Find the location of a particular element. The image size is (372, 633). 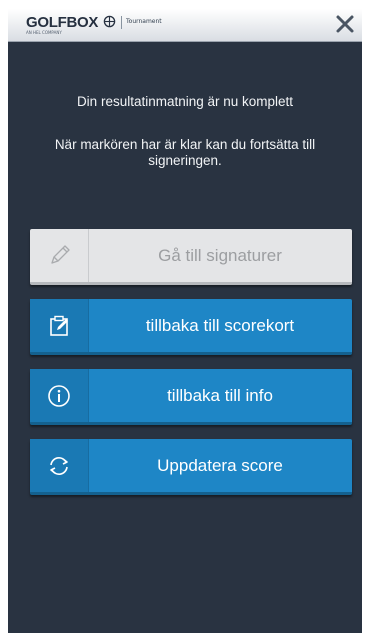

logo-brand: GOLFBOX is located at coordinates (62, 22).